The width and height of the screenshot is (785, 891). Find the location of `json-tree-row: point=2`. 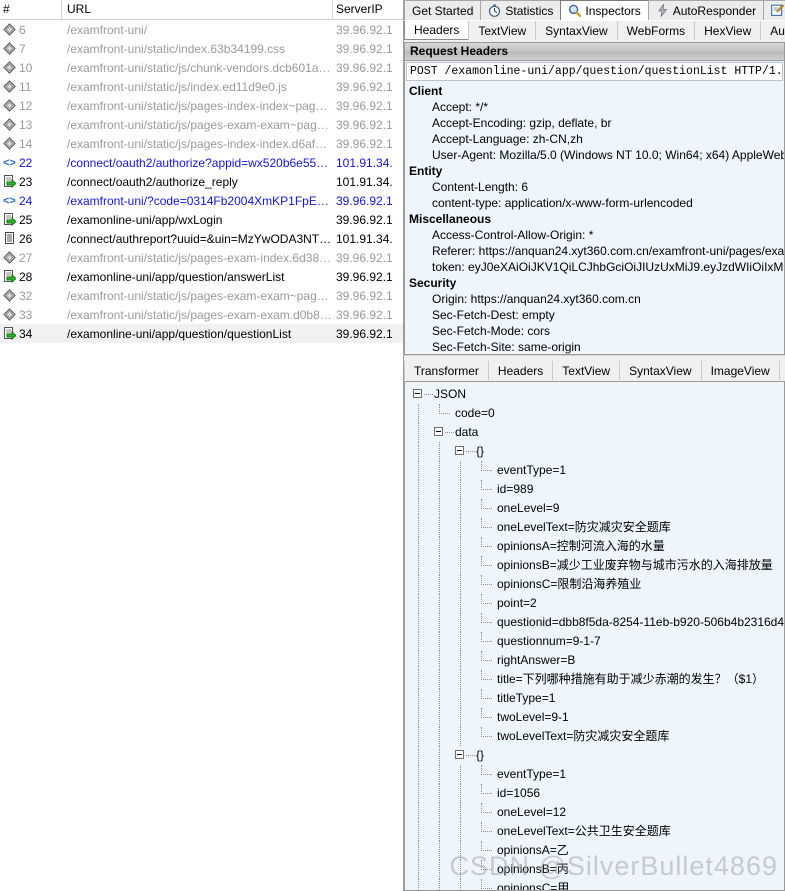

json-tree-row: point=2 is located at coordinates (594, 603).